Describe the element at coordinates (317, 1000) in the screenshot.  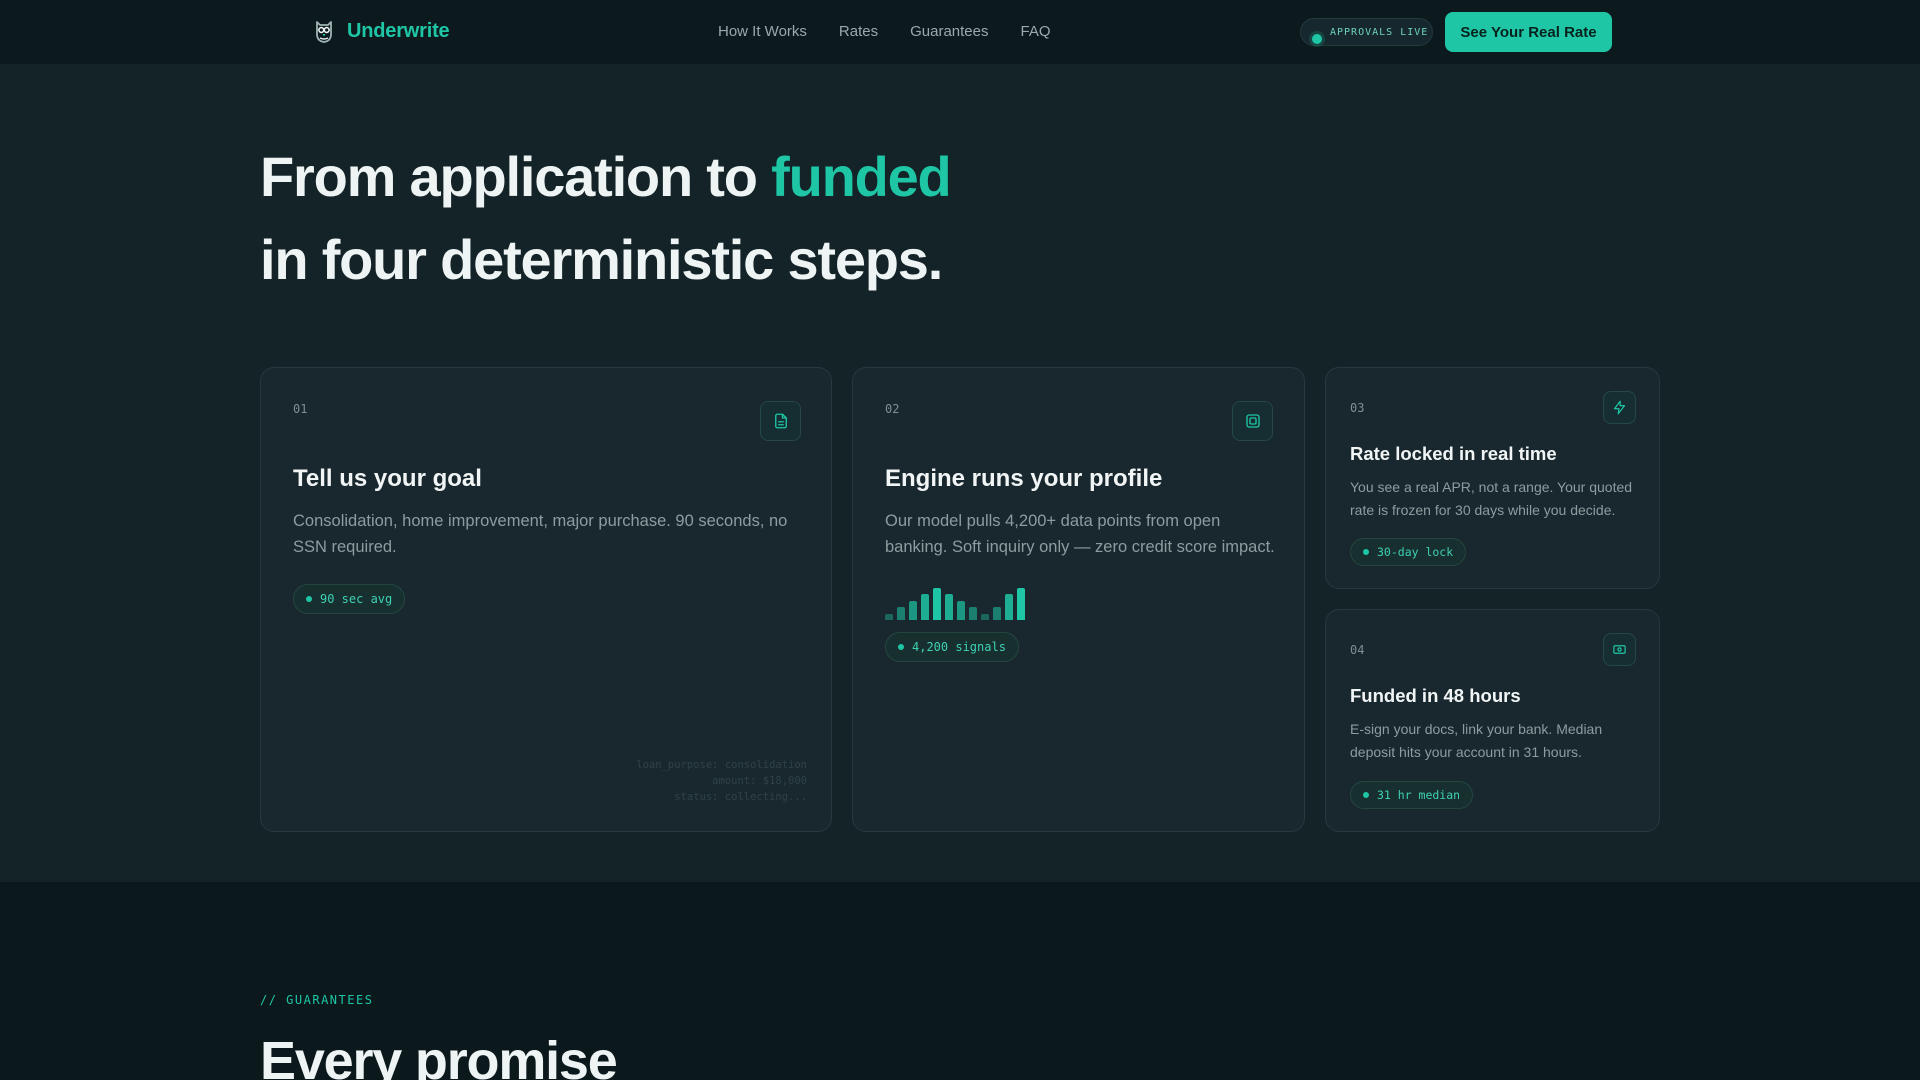
I see `guarantees-eyebrow: // GUARANTEES` at that location.